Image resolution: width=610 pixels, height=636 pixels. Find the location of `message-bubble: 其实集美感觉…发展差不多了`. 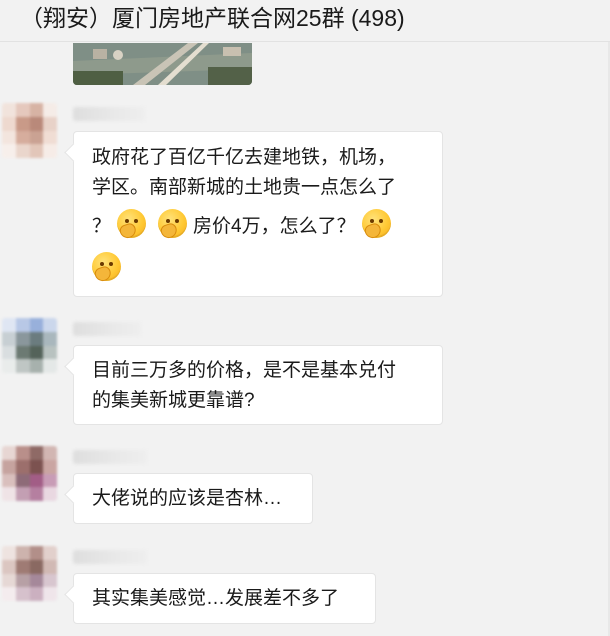

message-bubble: 其实集美感觉…发展差不多了 is located at coordinates (224, 598).